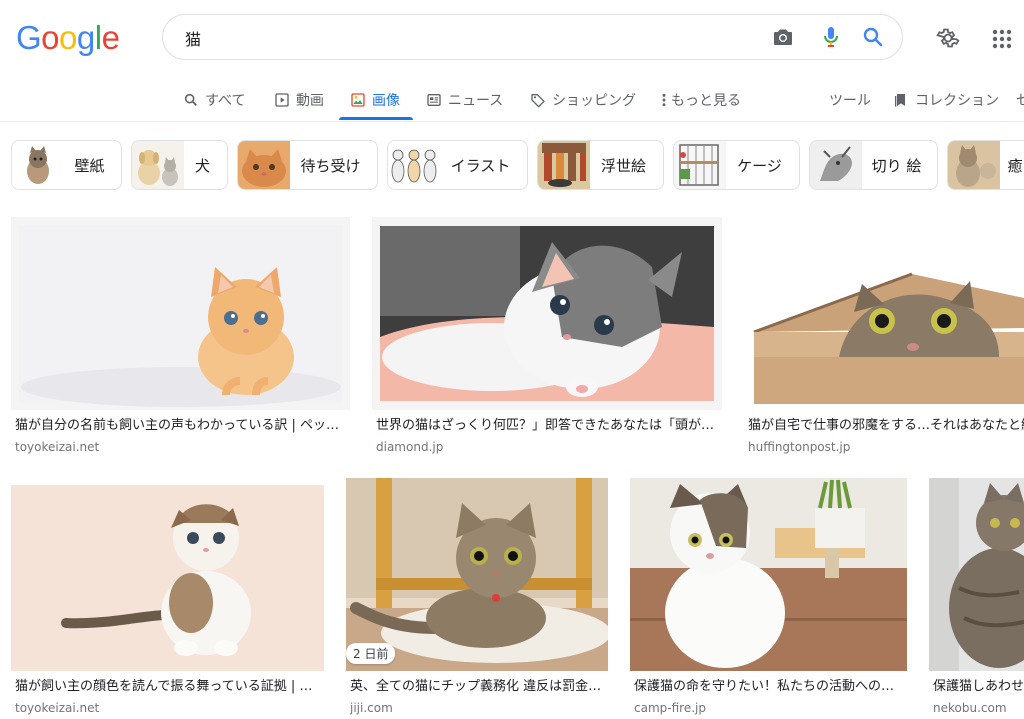 The image size is (1024, 719). What do you see at coordinates (623, 165) in the screenshot?
I see `chip-label: 浮世絵` at bounding box center [623, 165].